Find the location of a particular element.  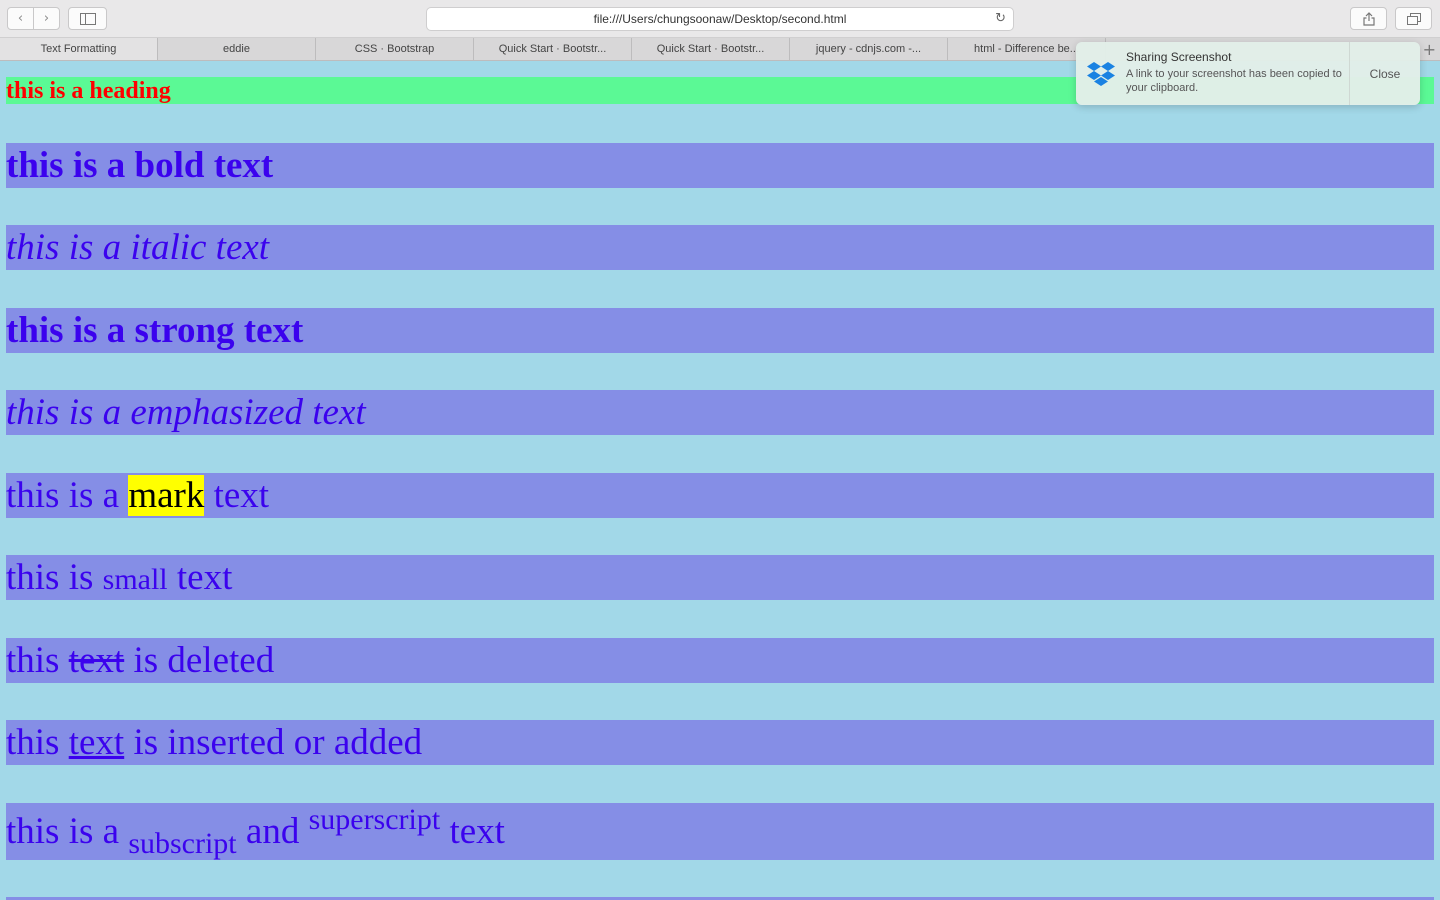

forward-button: › is located at coordinates (46, 18).